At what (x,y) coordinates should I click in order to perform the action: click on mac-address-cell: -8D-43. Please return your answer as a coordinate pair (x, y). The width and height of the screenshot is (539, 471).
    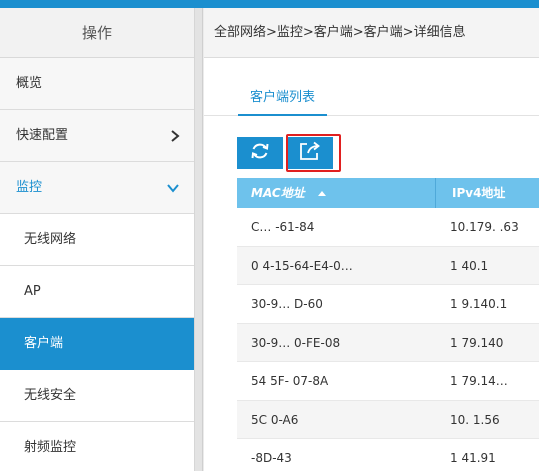
    Looking at the image, I should click on (271, 458).